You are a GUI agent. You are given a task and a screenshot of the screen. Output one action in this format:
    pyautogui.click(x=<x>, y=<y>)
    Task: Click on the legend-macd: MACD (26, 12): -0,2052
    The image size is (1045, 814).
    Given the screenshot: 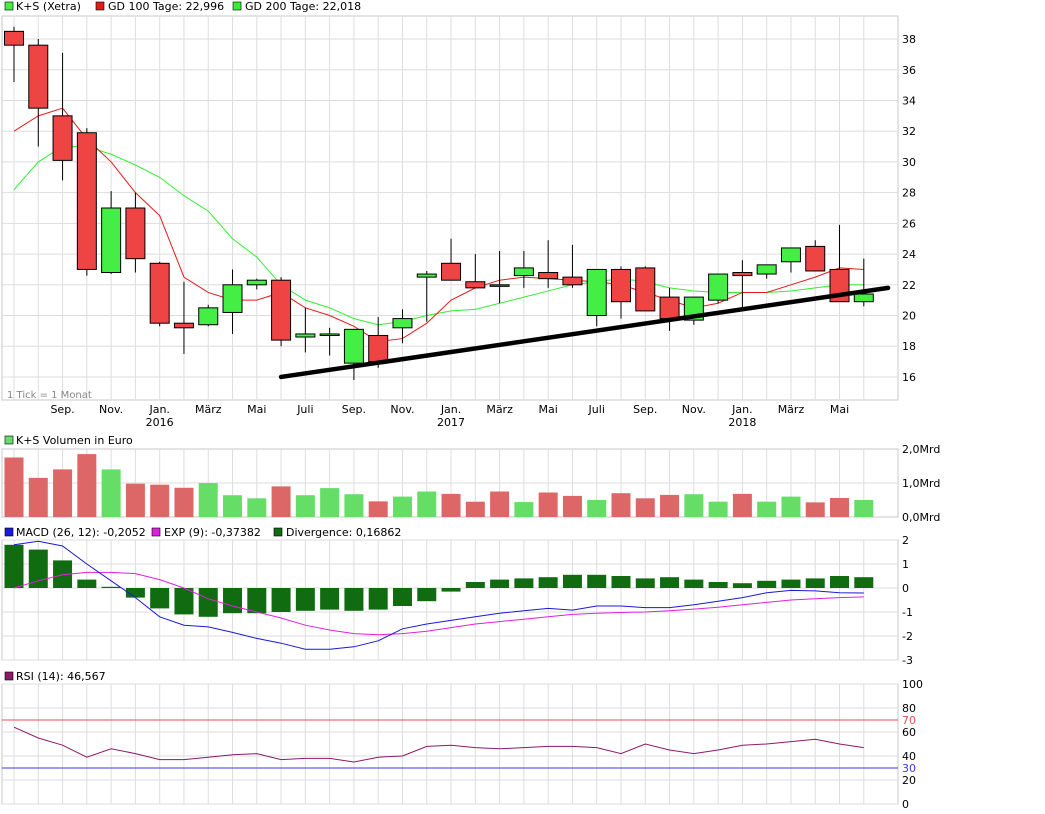 What is the action you would take?
    pyautogui.click(x=81, y=532)
    